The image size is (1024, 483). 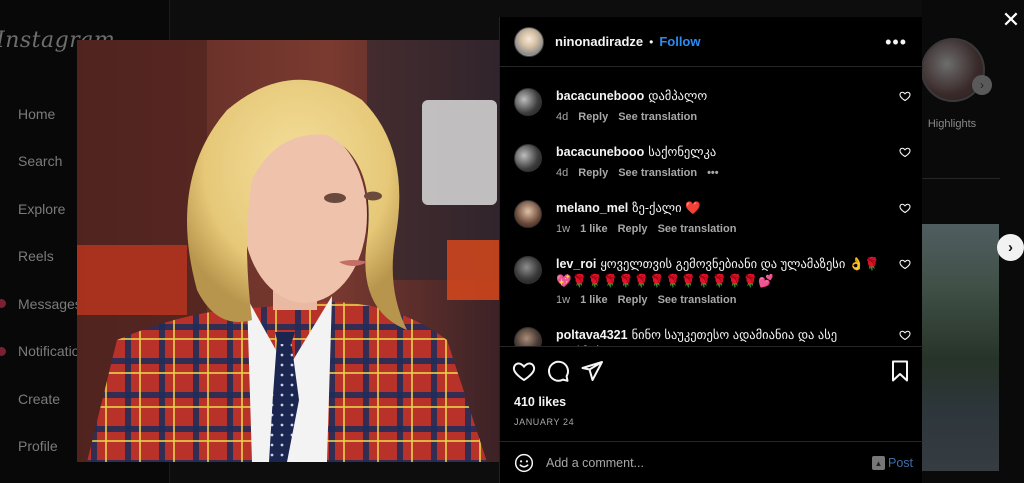 What do you see at coordinates (896, 42) in the screenshot?
I see `more-horizontal-icon: •••` at bounding box center [896, 42].